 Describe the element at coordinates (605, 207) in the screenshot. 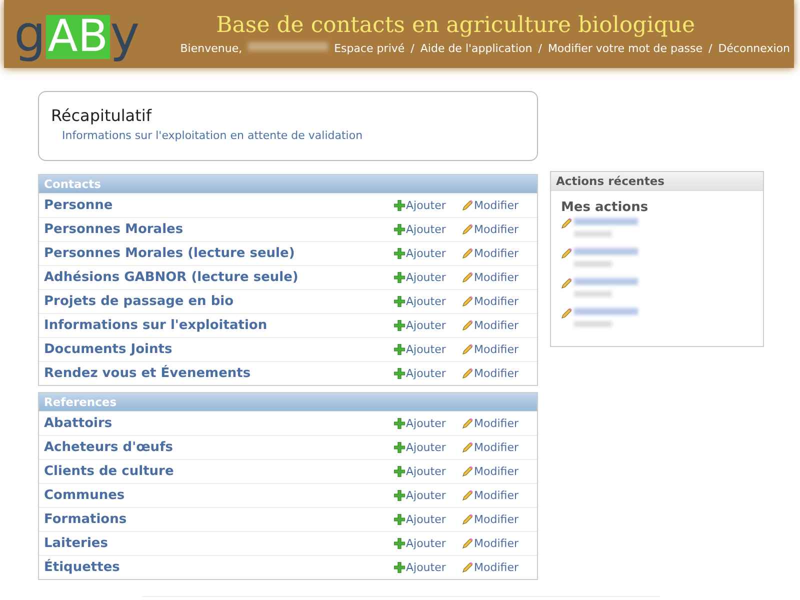

I see `panel-heading: Mes actions` at that location.